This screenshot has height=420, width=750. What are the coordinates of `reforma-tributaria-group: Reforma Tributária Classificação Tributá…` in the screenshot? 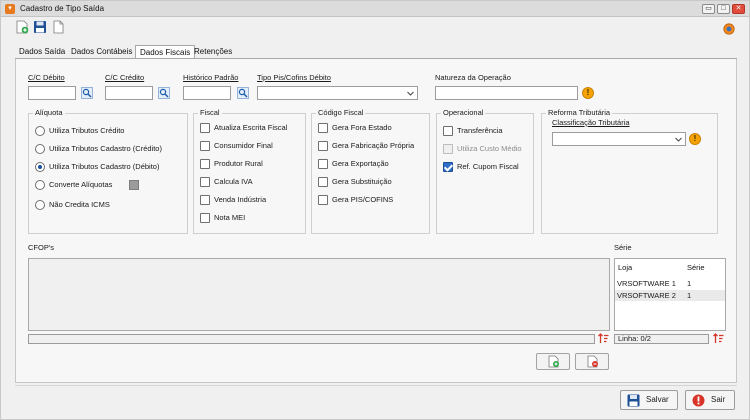 It's located at (629, 171).